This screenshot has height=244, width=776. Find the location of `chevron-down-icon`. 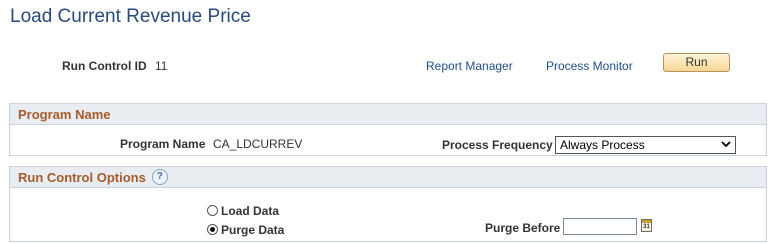

chevron-down-icon is located at coordinates (726, 144).